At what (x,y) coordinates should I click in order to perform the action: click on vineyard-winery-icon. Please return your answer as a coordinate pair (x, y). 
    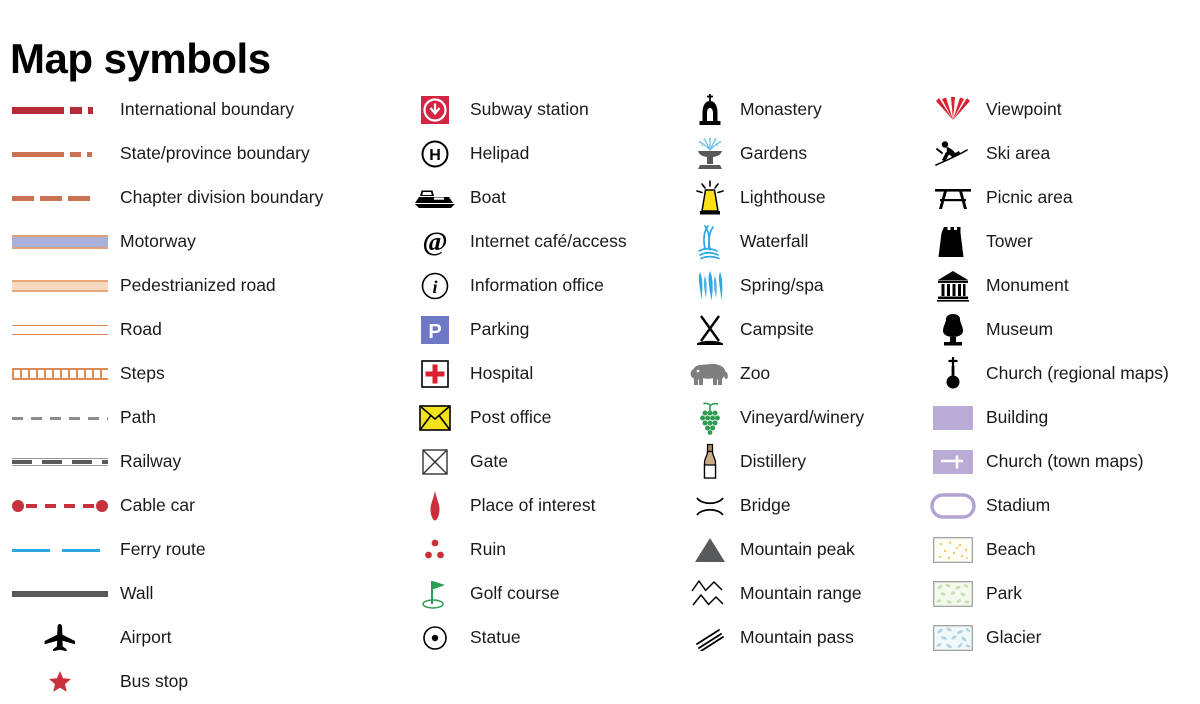
    Looking at the image, I should click on (710, 418).